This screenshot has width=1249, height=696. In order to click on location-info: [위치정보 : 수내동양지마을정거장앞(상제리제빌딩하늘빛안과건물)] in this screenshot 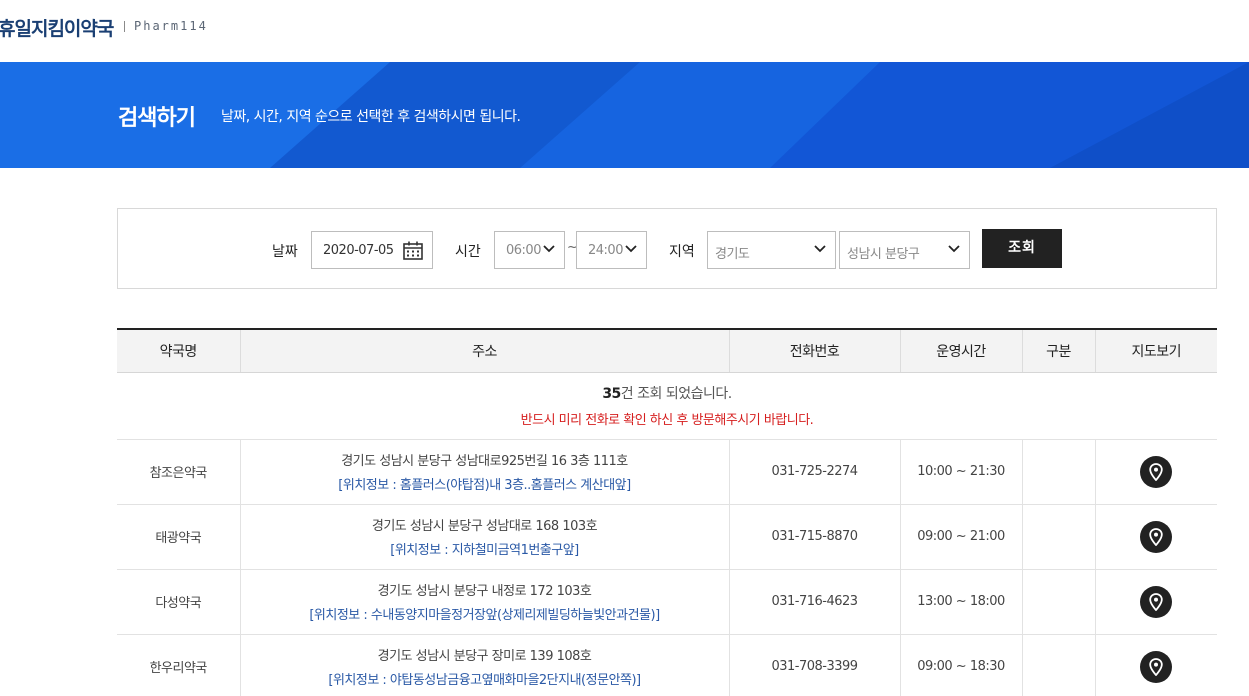, I will do `click(484, 615)`.